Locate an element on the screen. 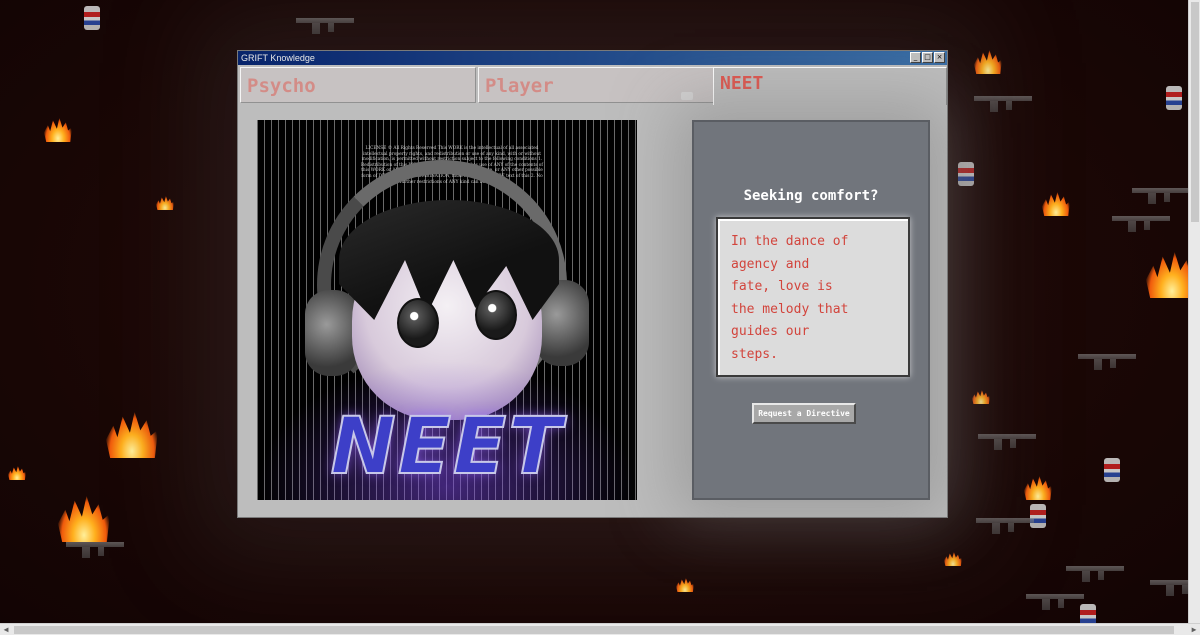 Image resolution: width=1200 pixels, height=635 pixels. quote-line: steps. is located at coordinates (754, 354).